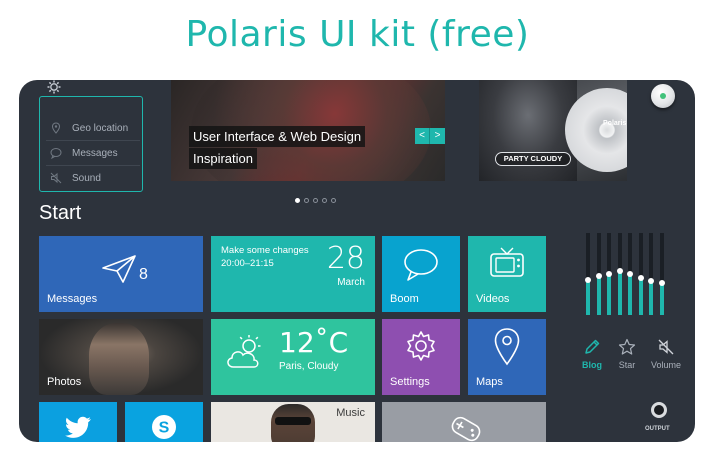  I want to click on weather-temperature: 12˚C, so click(314, 342).